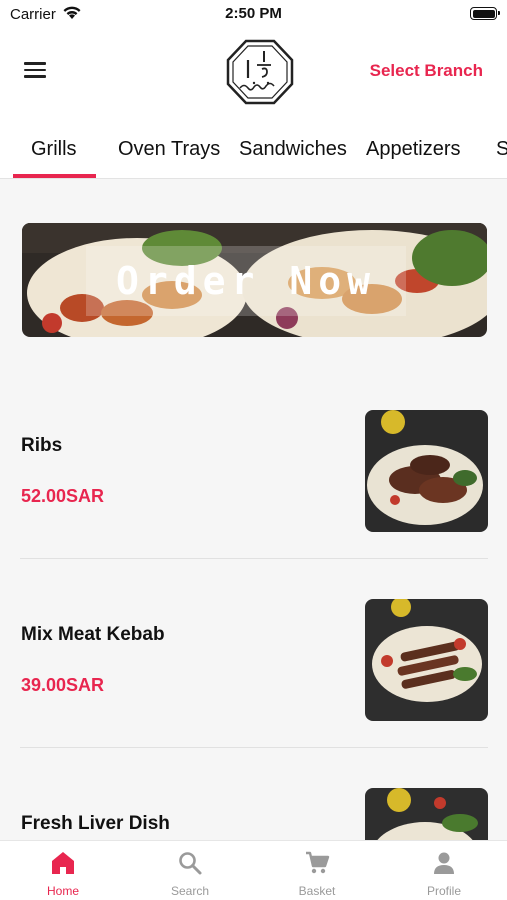 The image size is (507, 900). Describe the element at coordinates (260, 72) in the screenshot. I see `restaurant-logo-icon` at that location.